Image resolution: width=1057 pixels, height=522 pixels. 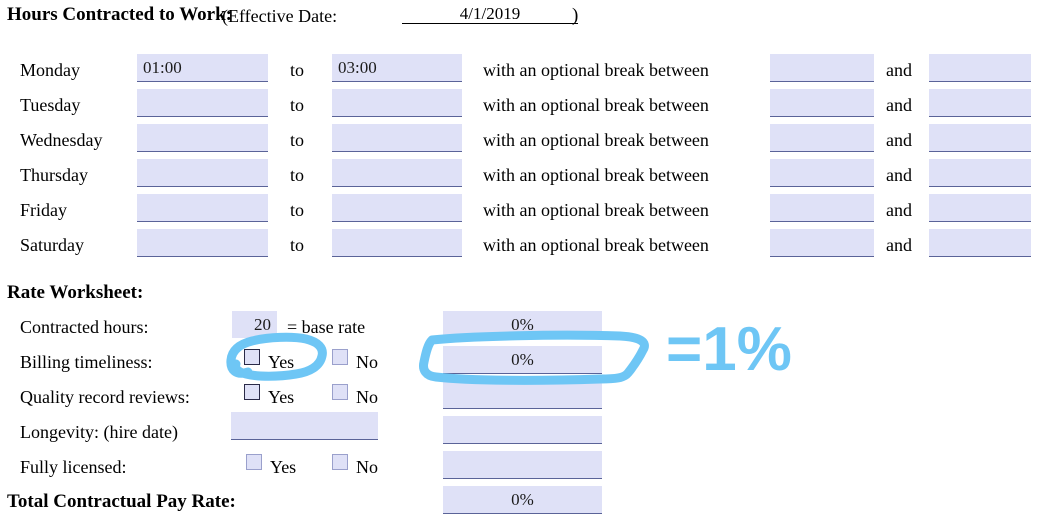 What do you see at coordinates (43, 210) in the screenshot?
I see `day-label: Friday` at bounding box center [43, 210].